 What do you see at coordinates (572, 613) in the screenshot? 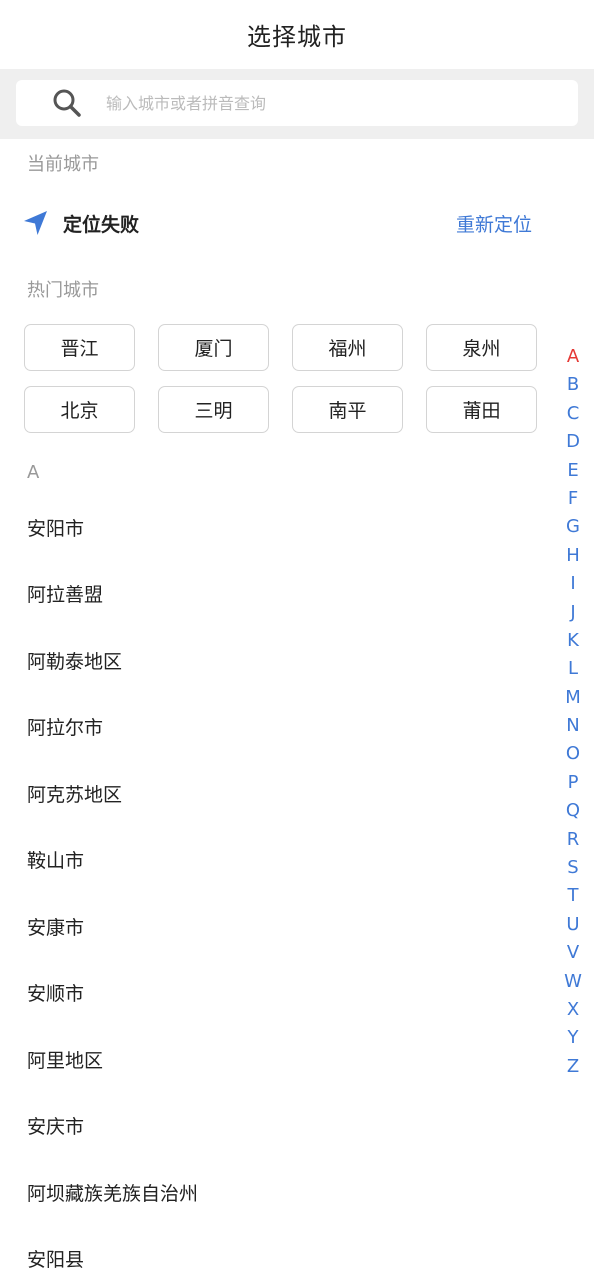
I see `alphabet-index-letter: J` at bounding box center [572, 613].